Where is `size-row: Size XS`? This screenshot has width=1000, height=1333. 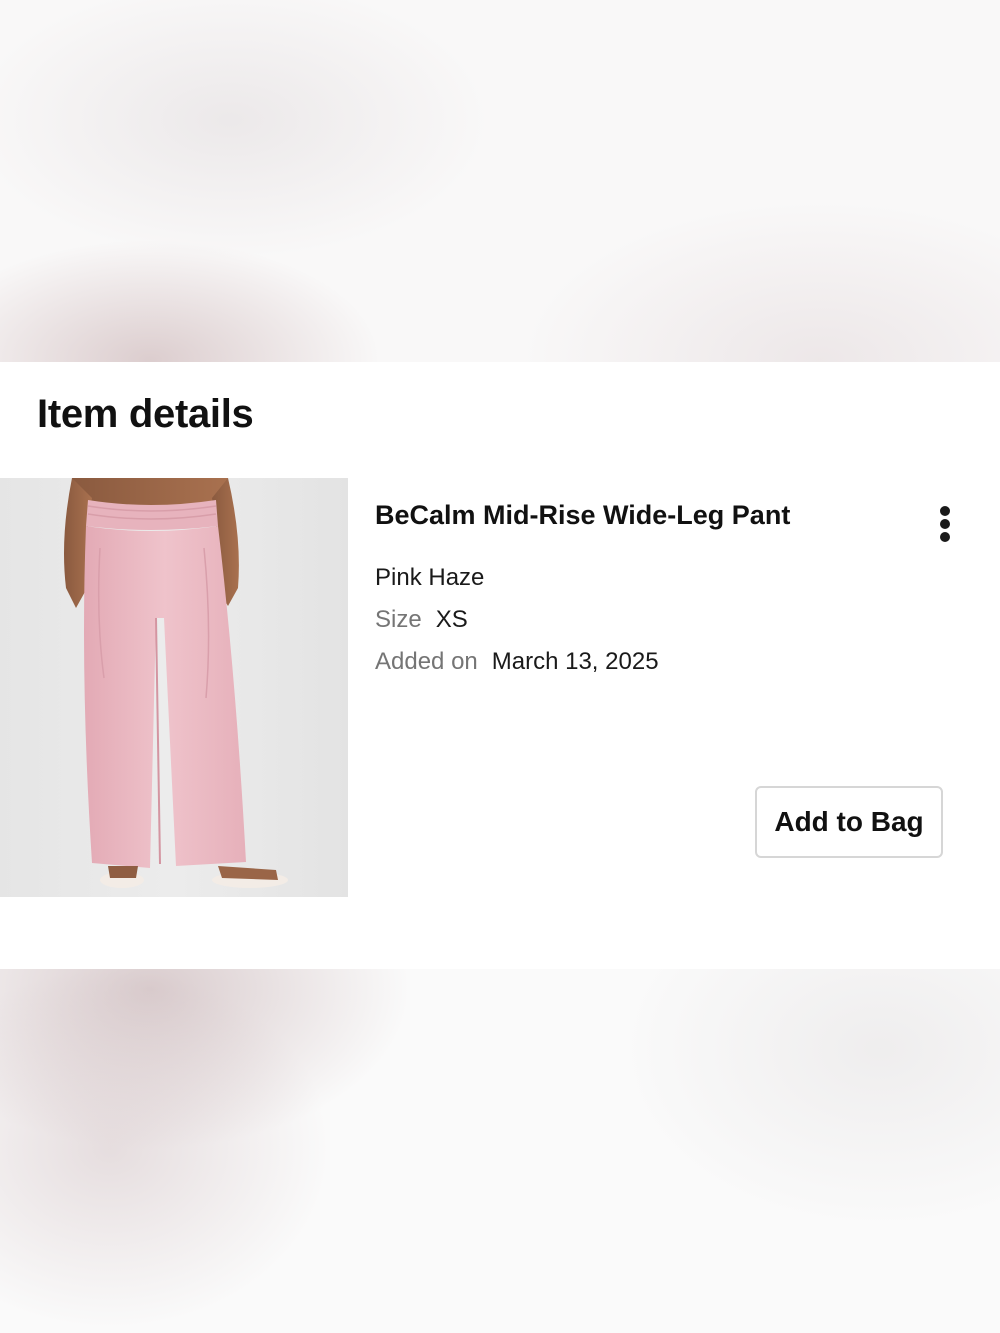
size-row: Size XS is located at coordinates (421, 620).